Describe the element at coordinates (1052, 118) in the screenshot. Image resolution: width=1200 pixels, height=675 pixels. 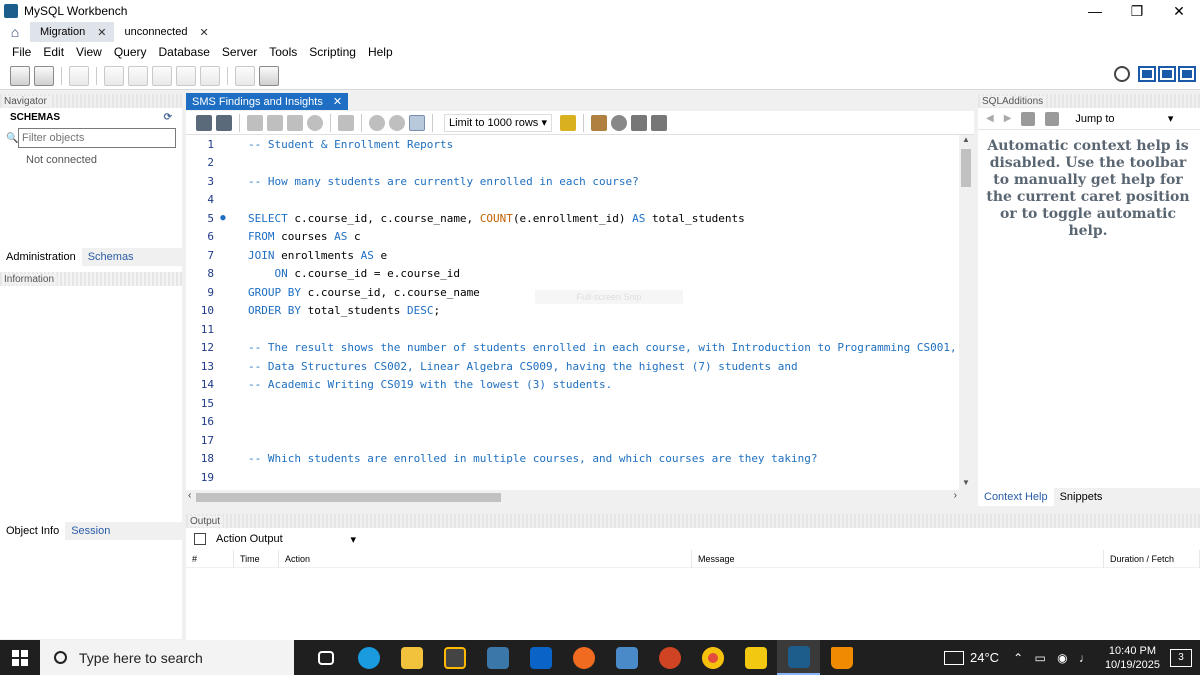
I see `auto-help-icon` at that location.